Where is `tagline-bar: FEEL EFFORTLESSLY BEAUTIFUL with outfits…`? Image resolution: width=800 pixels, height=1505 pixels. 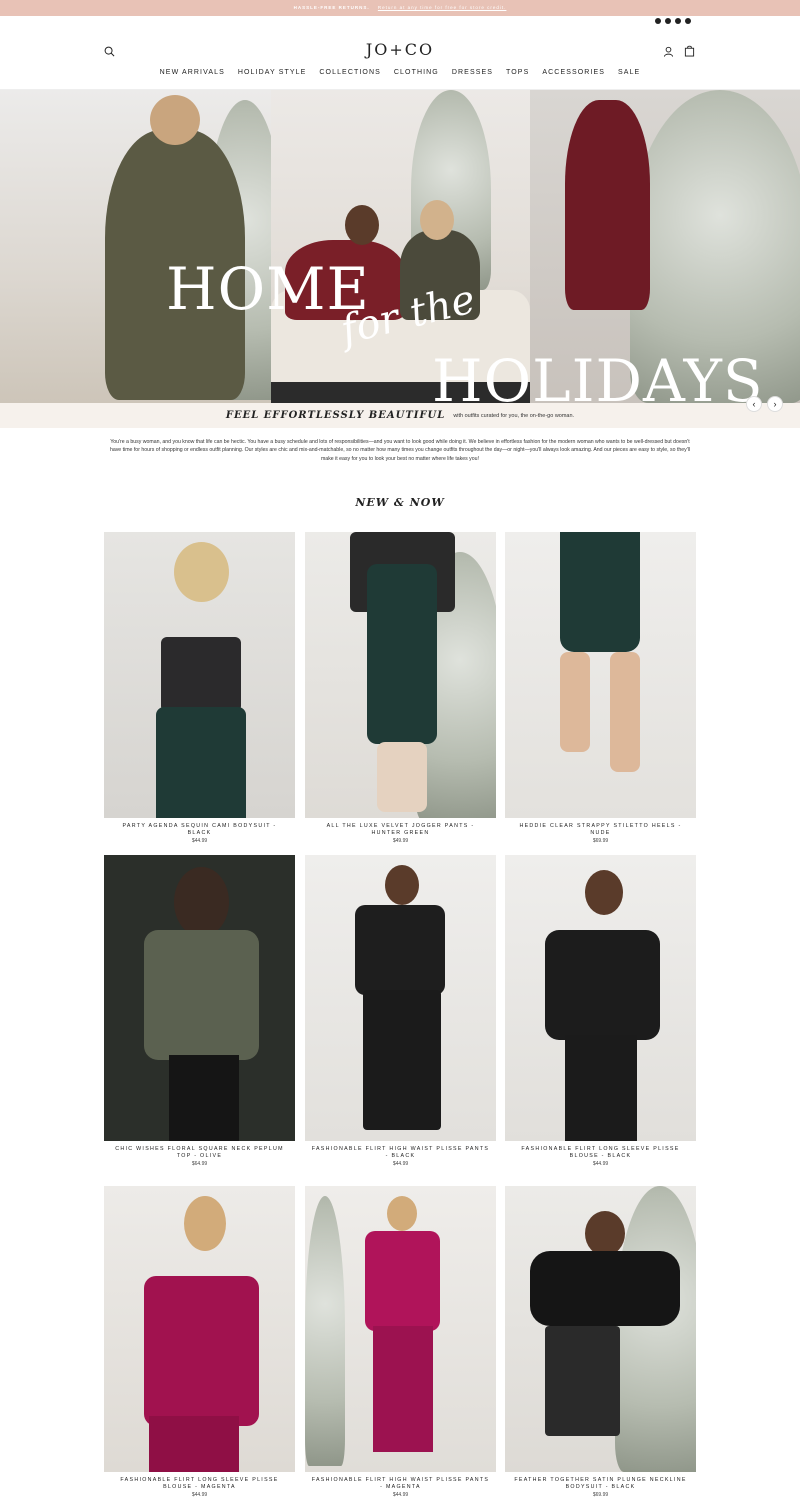 tagline-bar: FEEL EFFORTLESSLY BEAUTIFUL with outfits… is located at coordinates (400, 415).